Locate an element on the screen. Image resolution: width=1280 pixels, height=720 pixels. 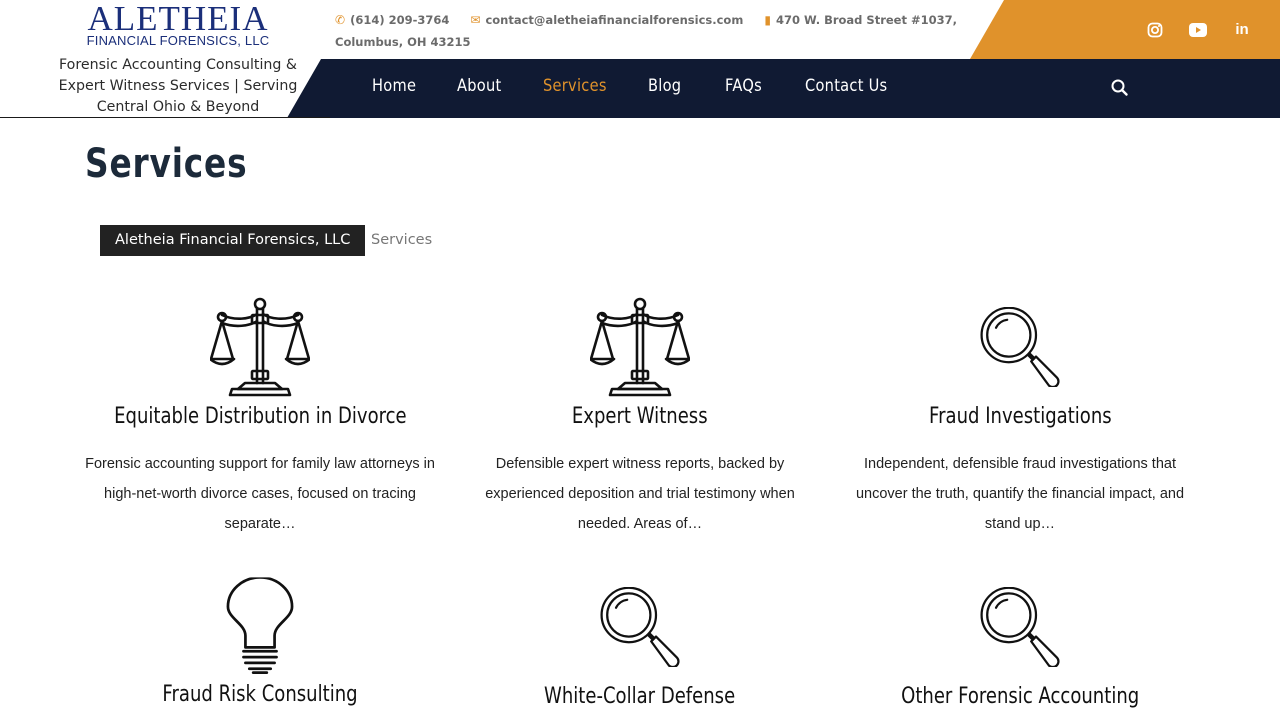
address-contact: ▮ 470 W. Broad Street #1037, is located at coordinates (860, 20).